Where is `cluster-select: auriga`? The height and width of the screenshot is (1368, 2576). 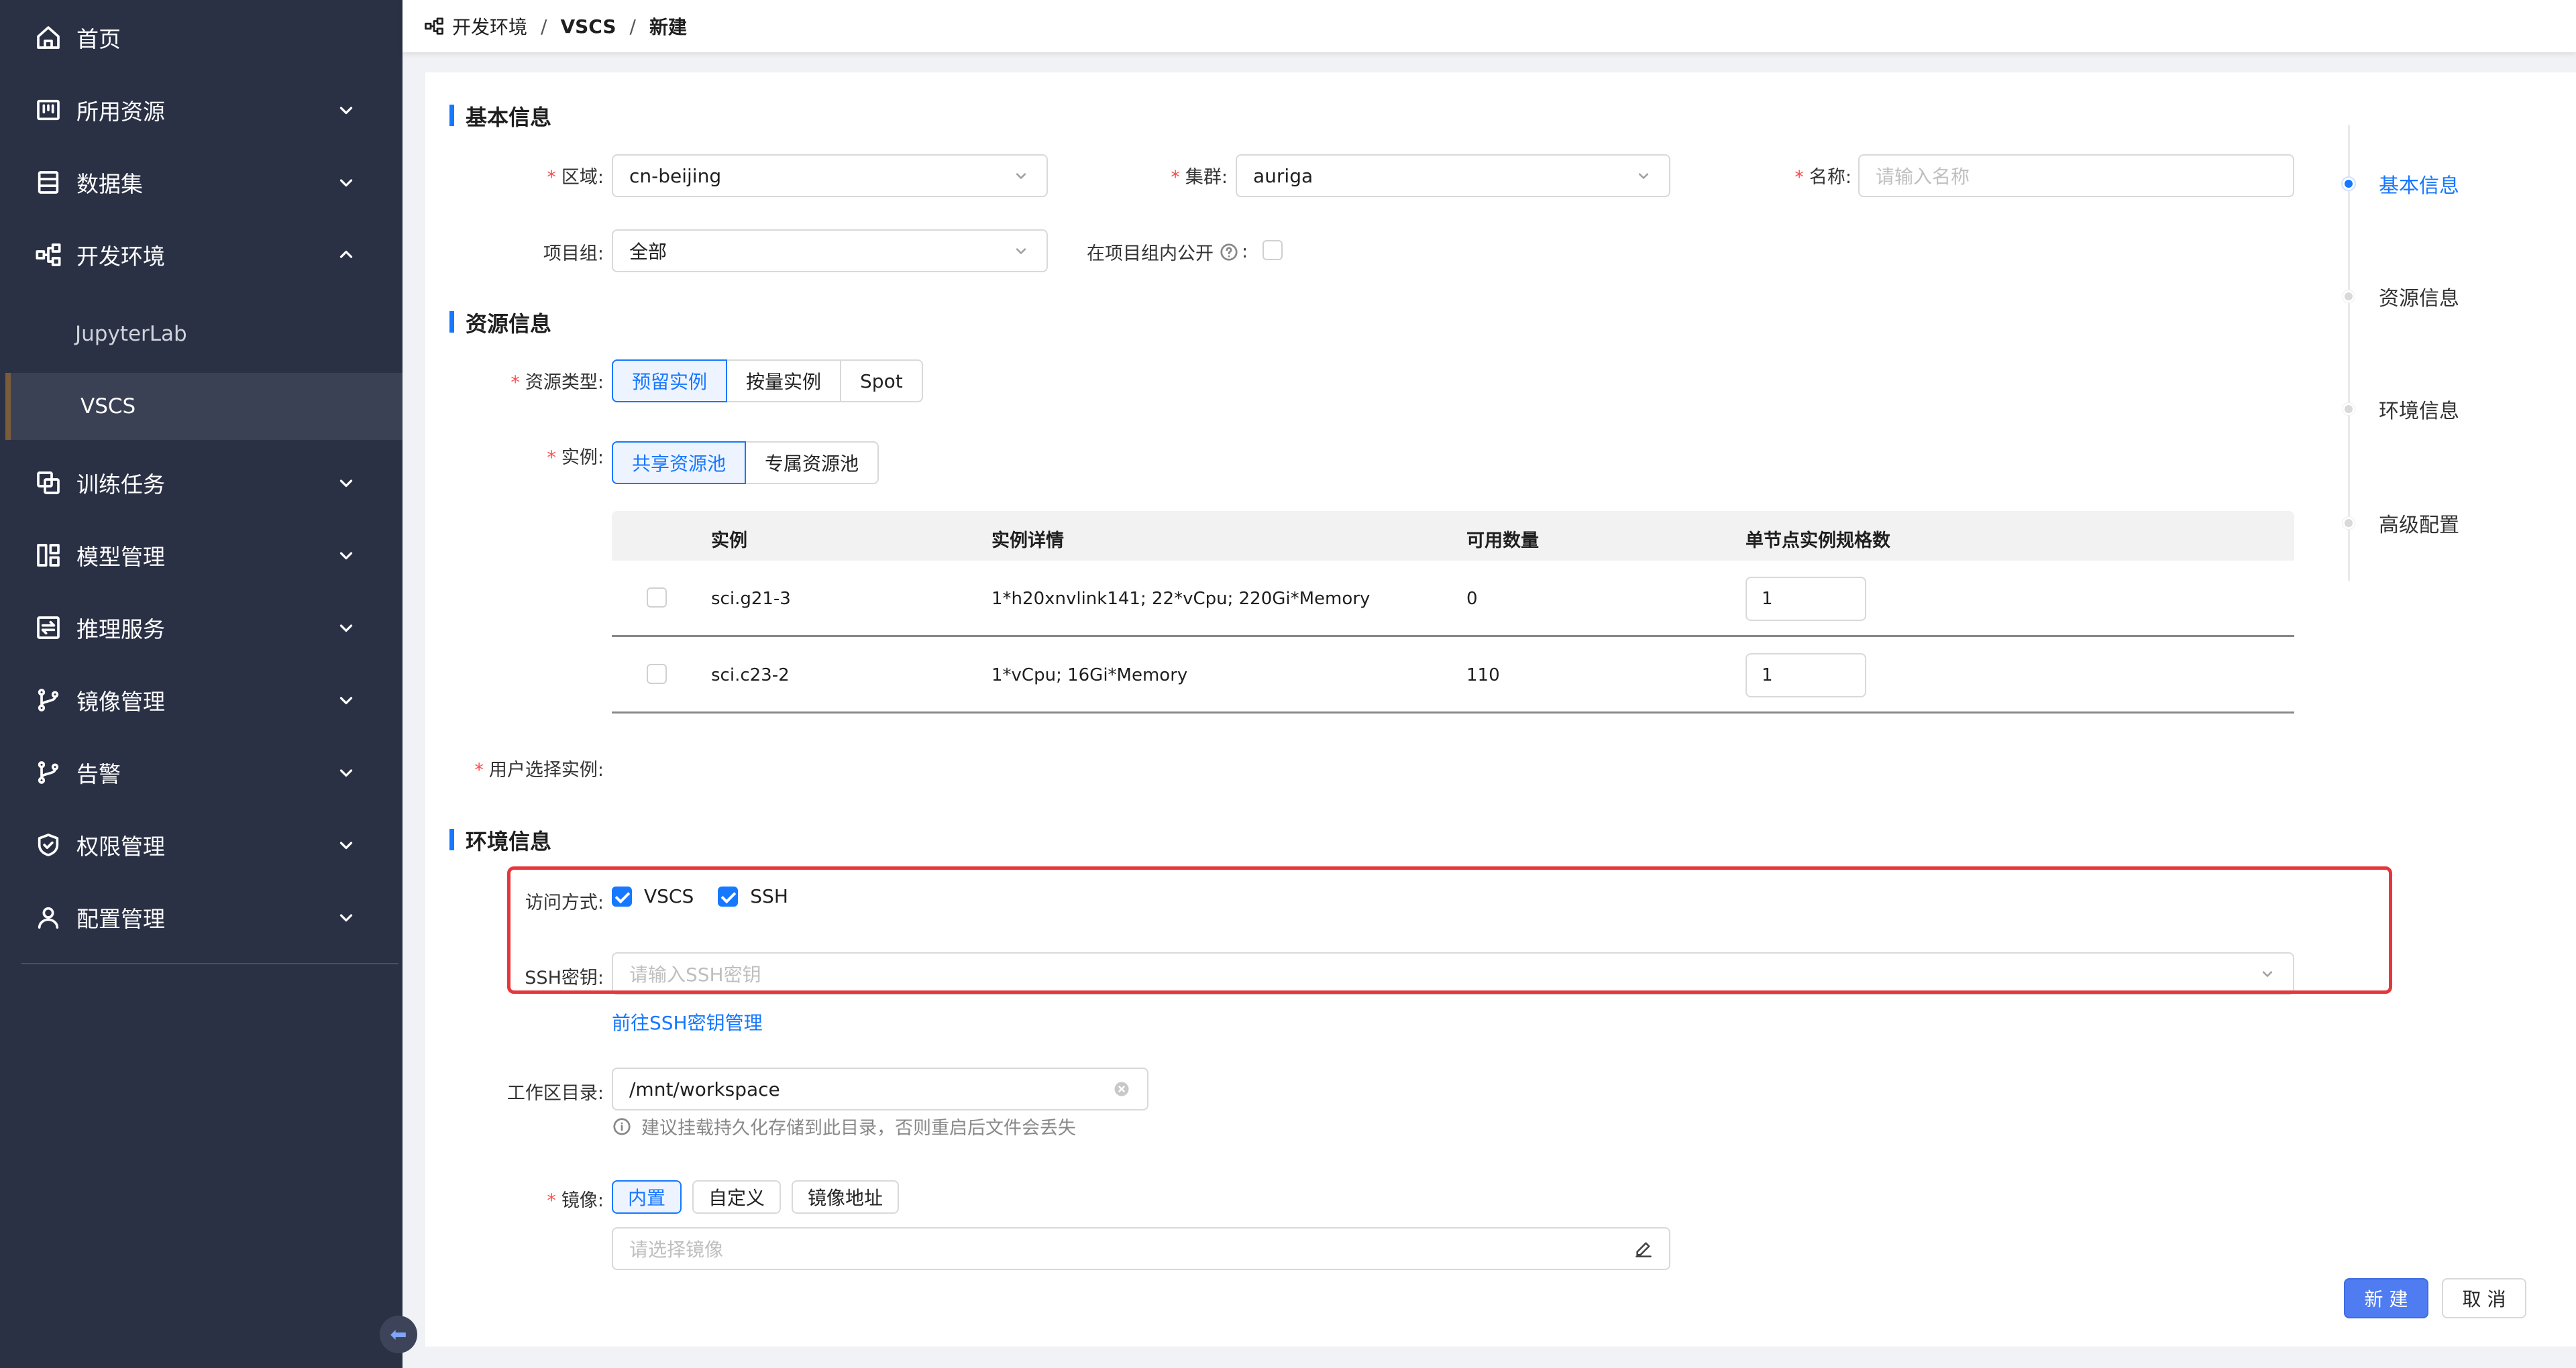
cluster-select: auriga is located at coordinates (1453, 175).